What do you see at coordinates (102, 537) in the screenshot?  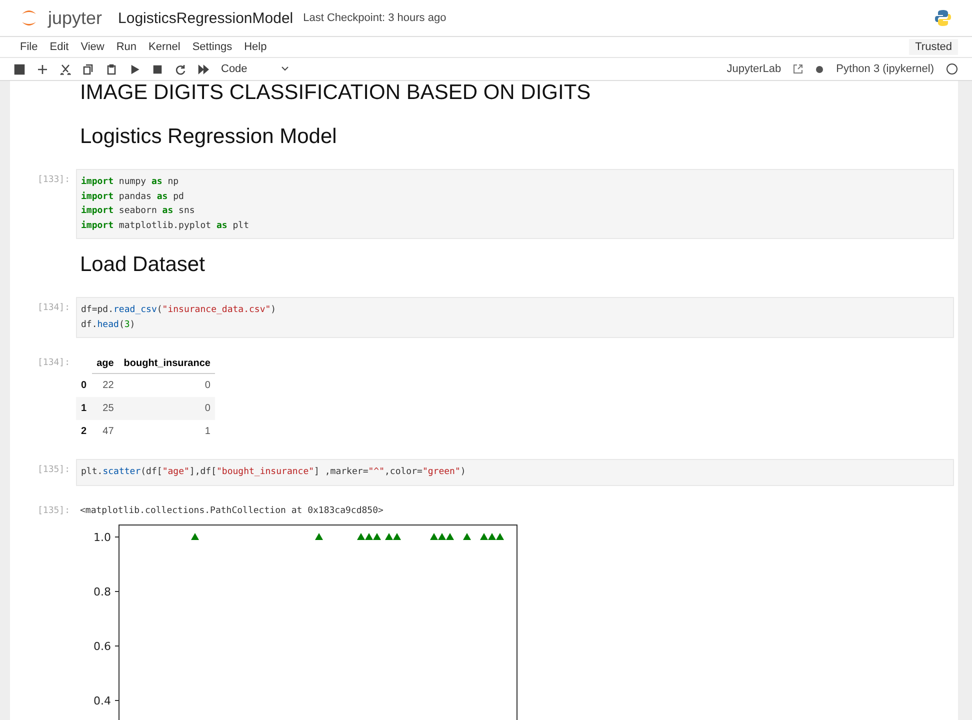 I see `y-tick-label: 1.0` at bounding box center [102, 537].